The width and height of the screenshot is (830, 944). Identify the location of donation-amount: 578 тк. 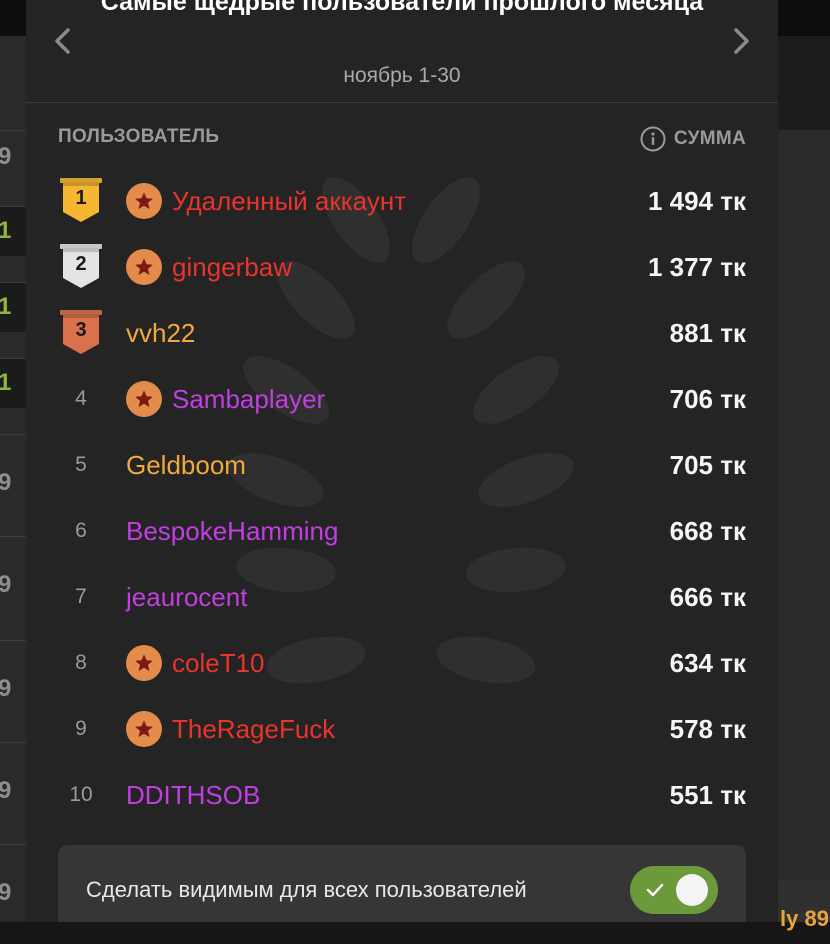
(707, 728).